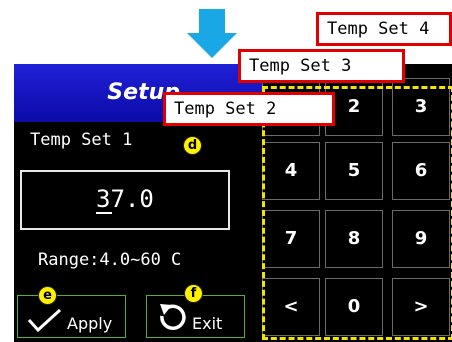 Image resolution: width=452 pixels, height=342 pixels. Describe the element at coordinates (81, 140) in the screenshot. I see `temp-set-label: Temp Set 1` at that location.